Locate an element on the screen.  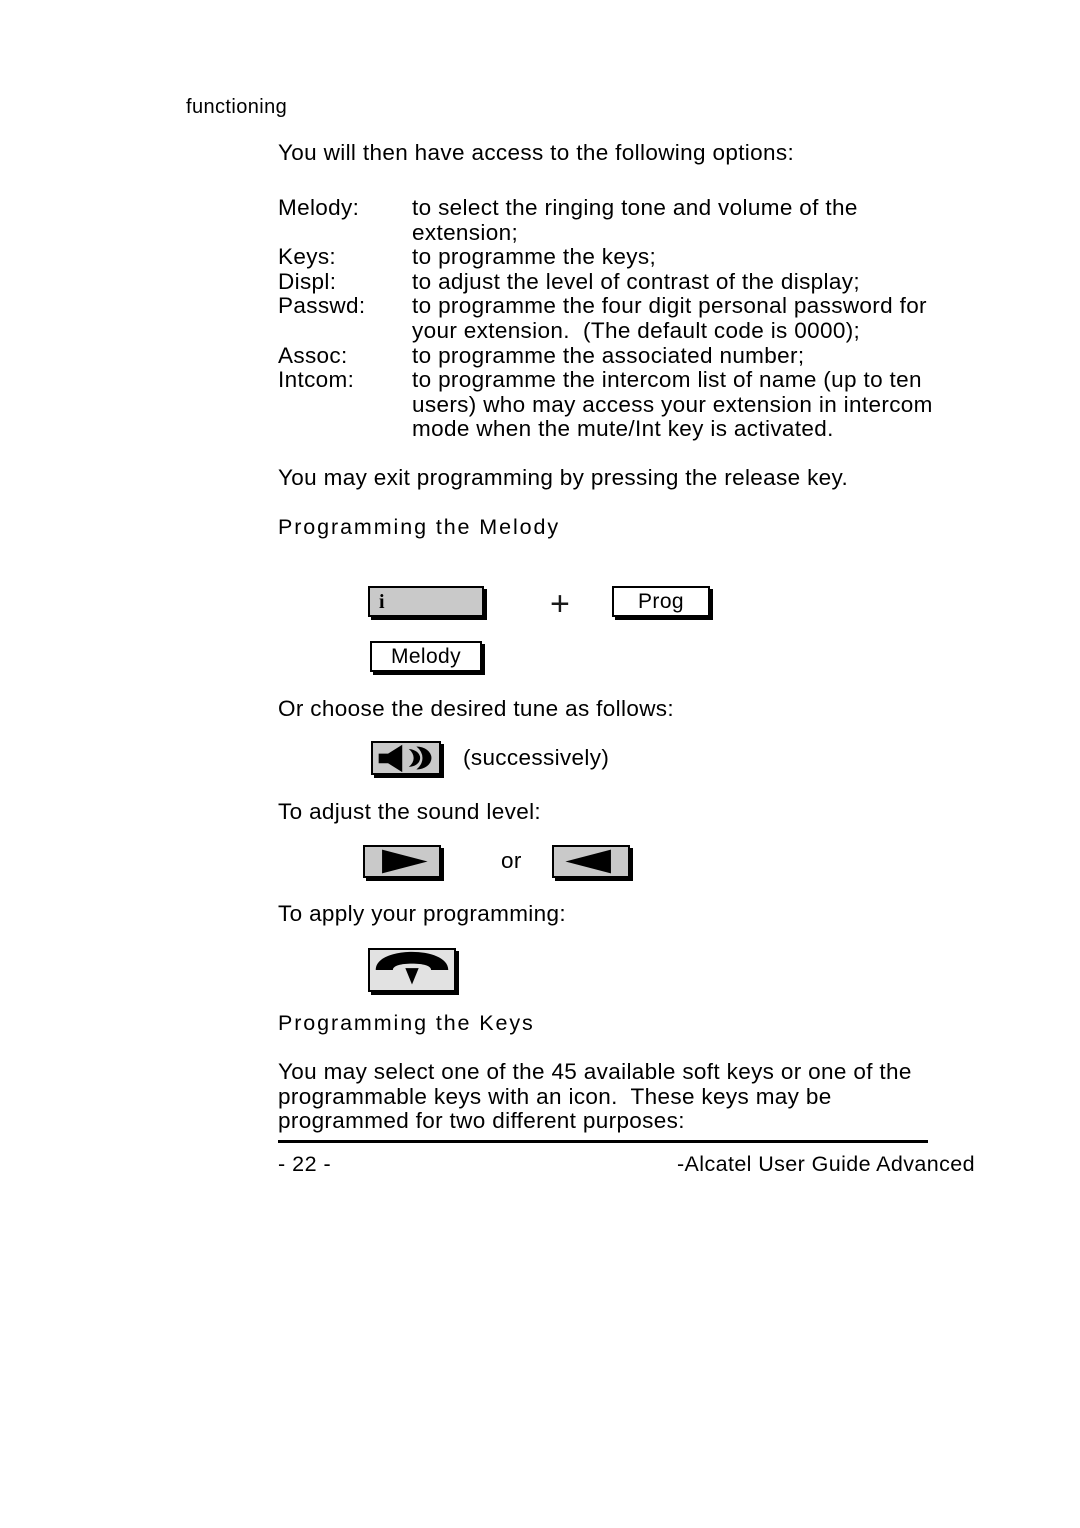
option-definition: to programme the associated number; is located at coordinates (608, 355).